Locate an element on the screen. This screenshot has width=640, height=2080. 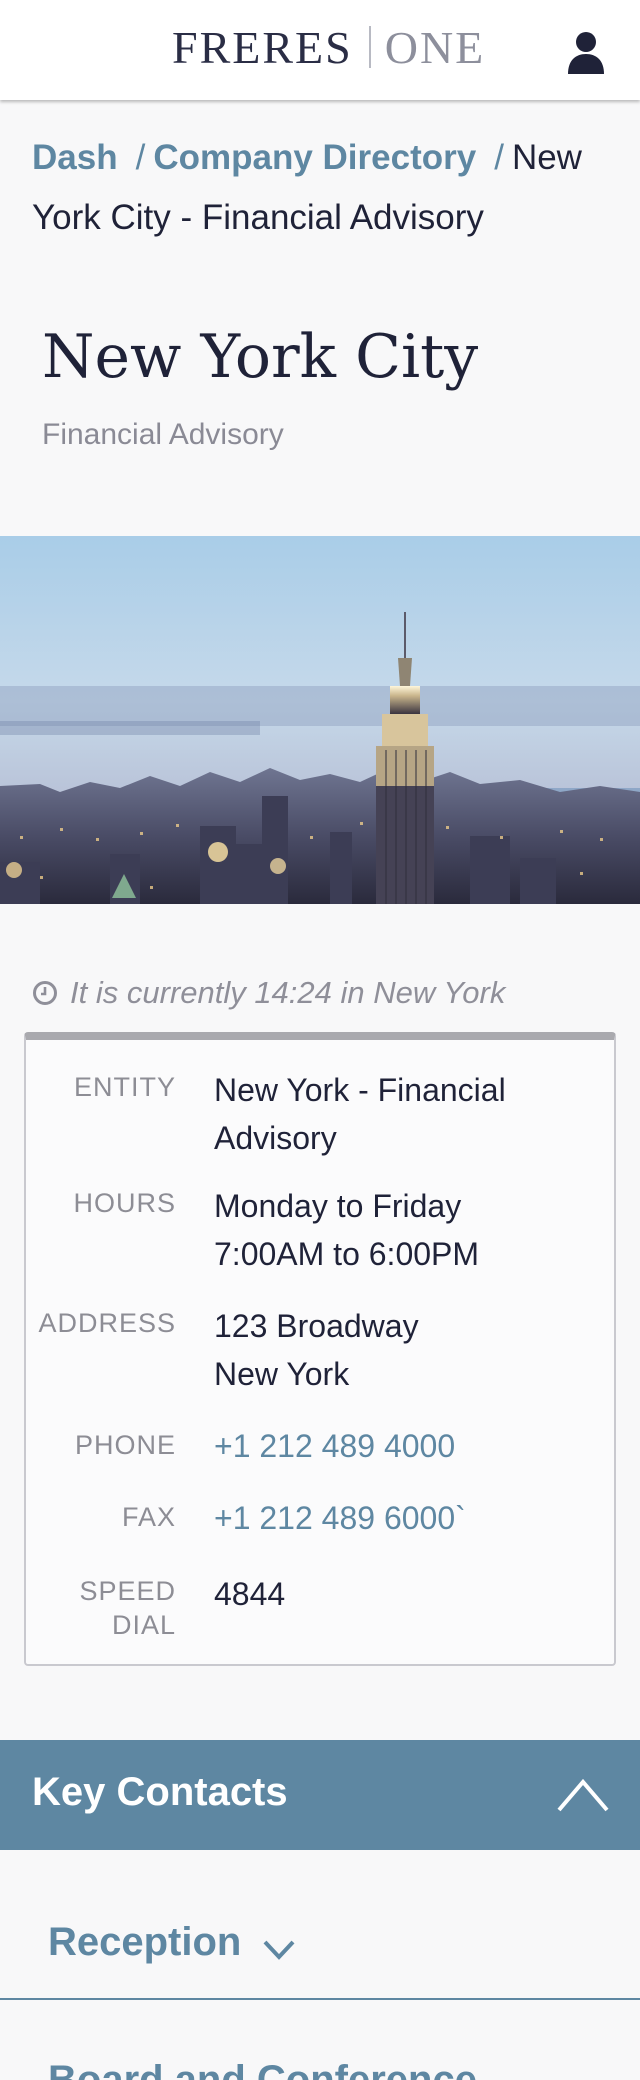
chevron-up-icon is located at coordinates (583, 1794).